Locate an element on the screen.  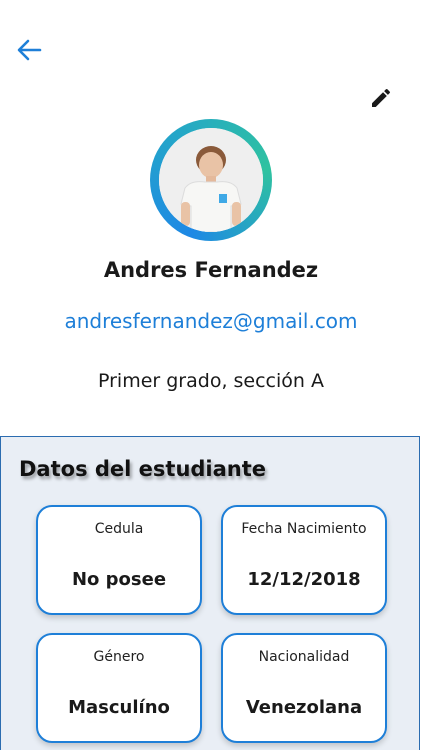
card-value: Masculíno is located at coordinates (119, 707).